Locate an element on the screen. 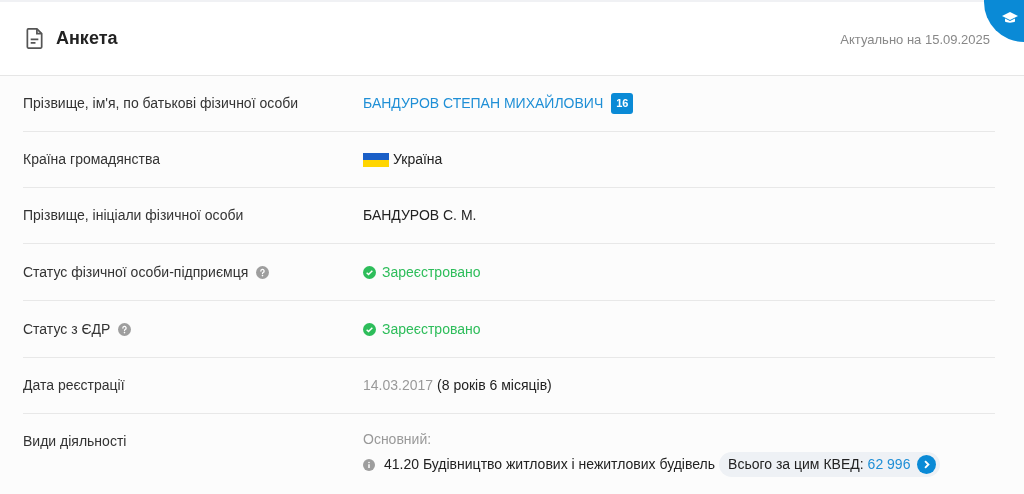  activity-caption: Основний: is located at coordinates (398, 439).